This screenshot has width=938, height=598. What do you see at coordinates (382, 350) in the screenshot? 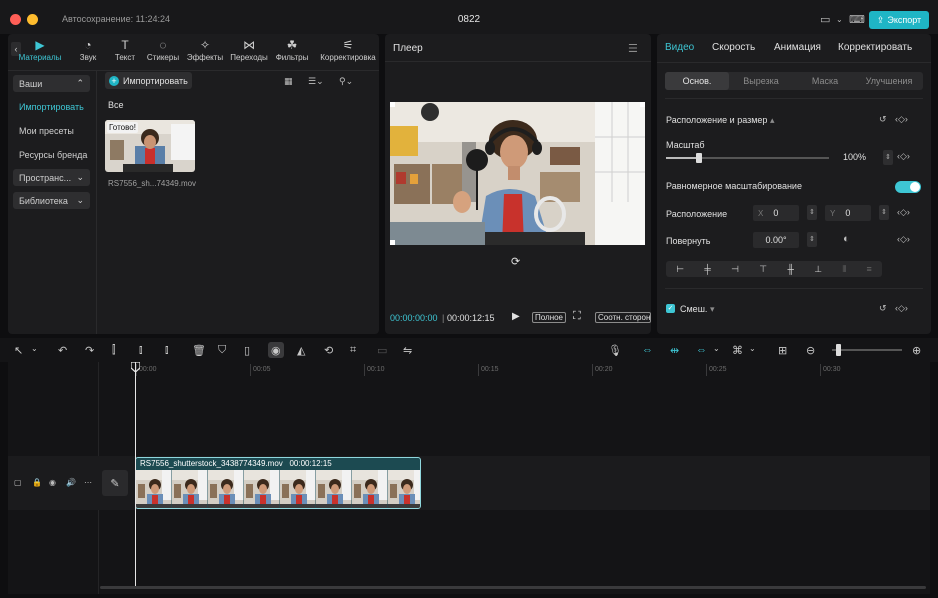
I see `smart-crop-icon: ▭` at bounding box center [382, 350].